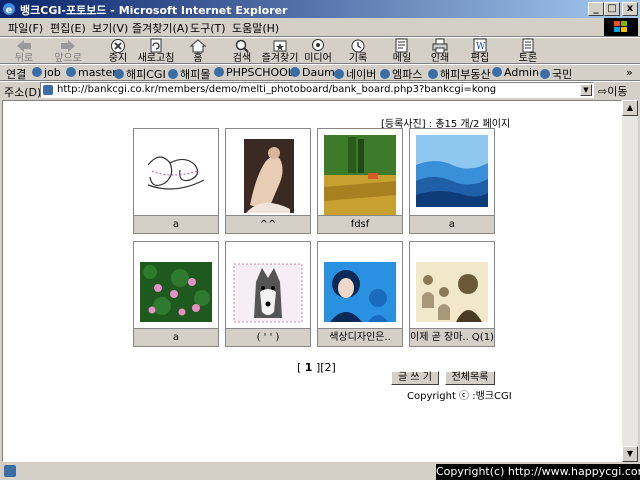 The image size is (640, 480). What do you see at coordinates (176, 175) in the screenshot?
I see `photo-thumbnail-sketch` at bounding box center [176, 175].